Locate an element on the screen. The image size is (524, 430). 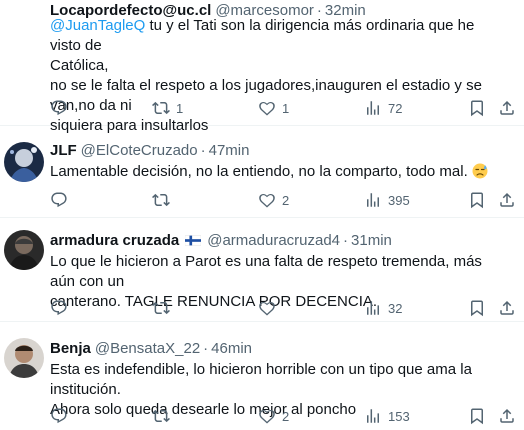
like-button: 1 is located at coordinates (273, 108).